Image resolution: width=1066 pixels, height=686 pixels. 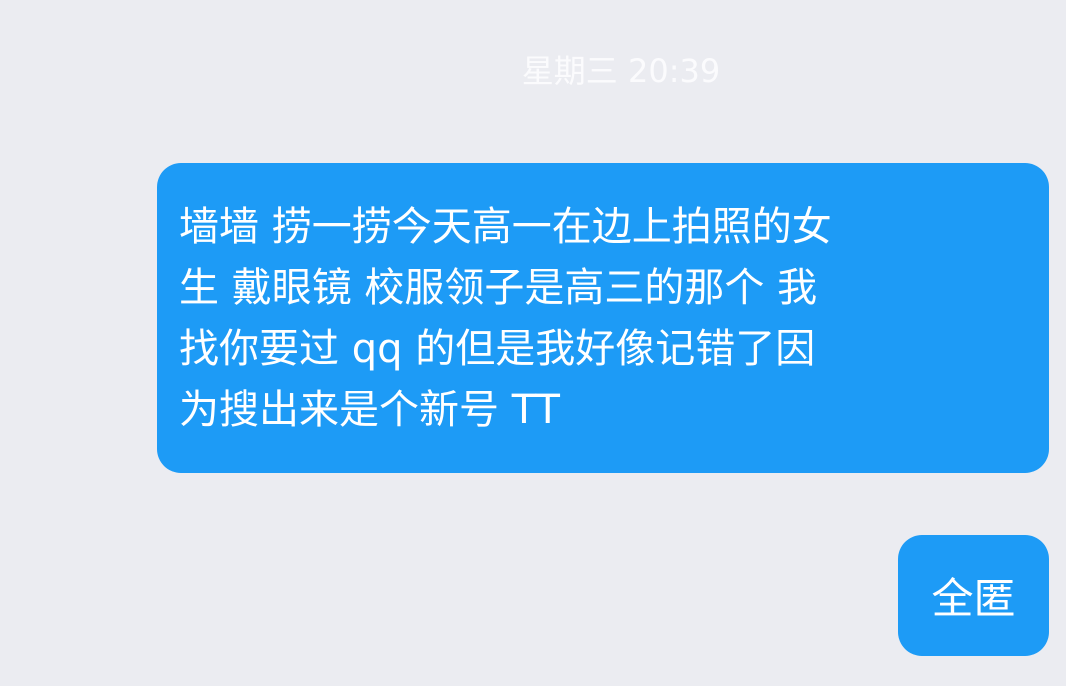 What do you see at coordinates (369, 410) in the screenshot?
I see `message-text-line: 为搜出来是个新号 TT` at bounding box center [369, 410].